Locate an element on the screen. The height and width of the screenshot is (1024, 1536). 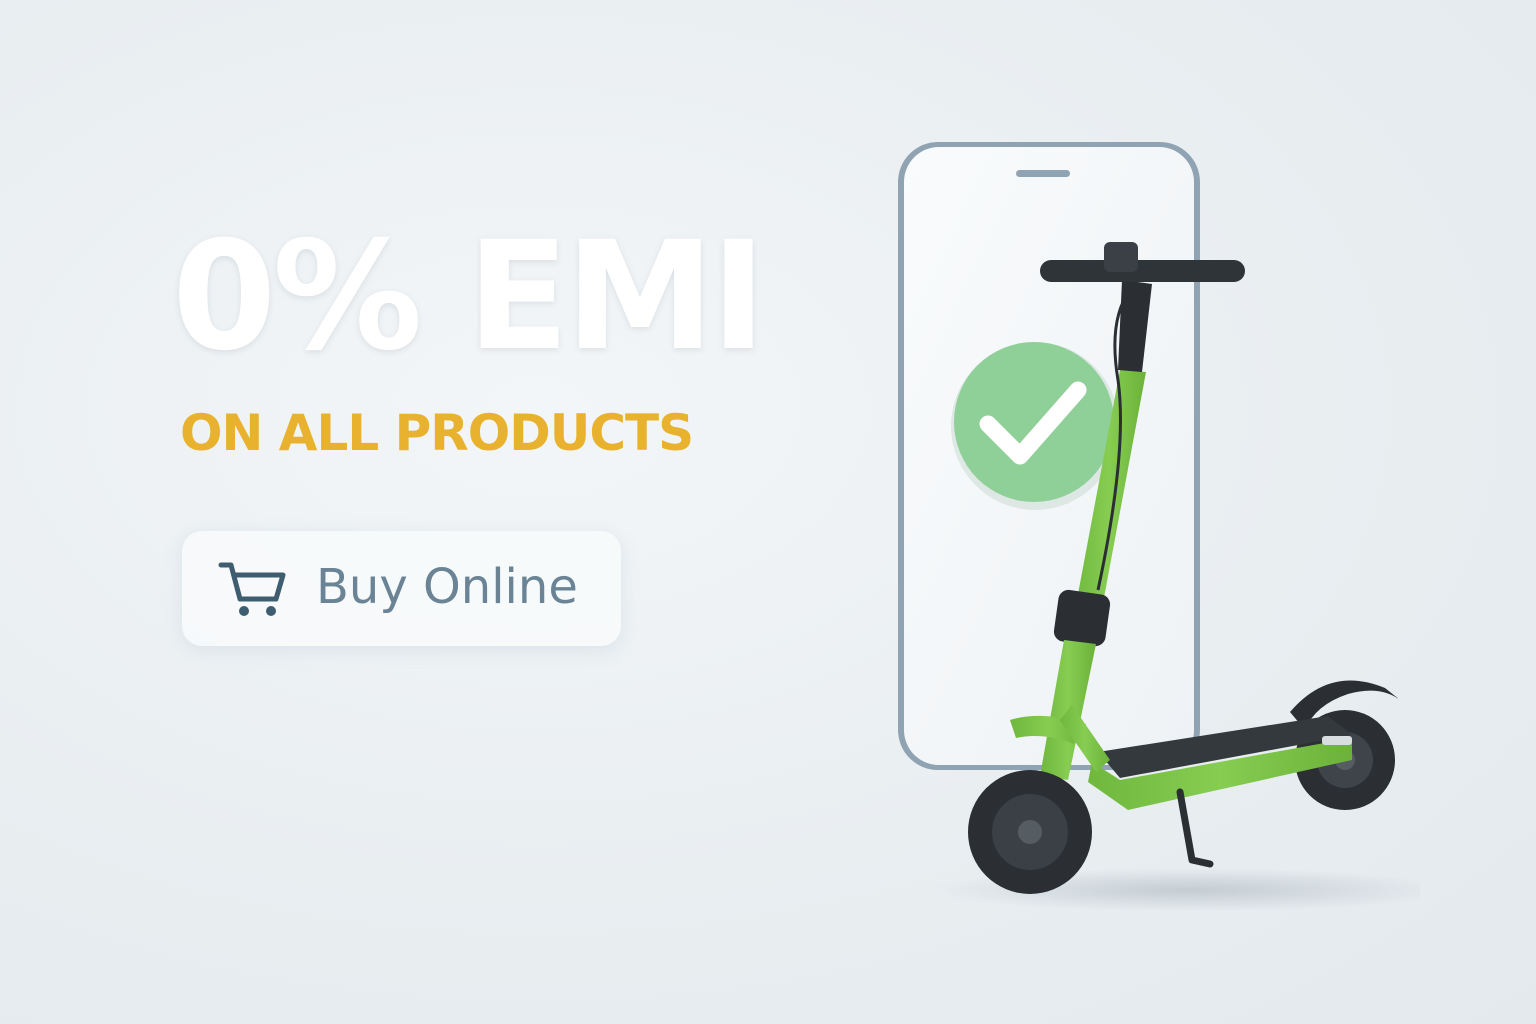
check-circle-icon is located at coordinates (1035, 426).